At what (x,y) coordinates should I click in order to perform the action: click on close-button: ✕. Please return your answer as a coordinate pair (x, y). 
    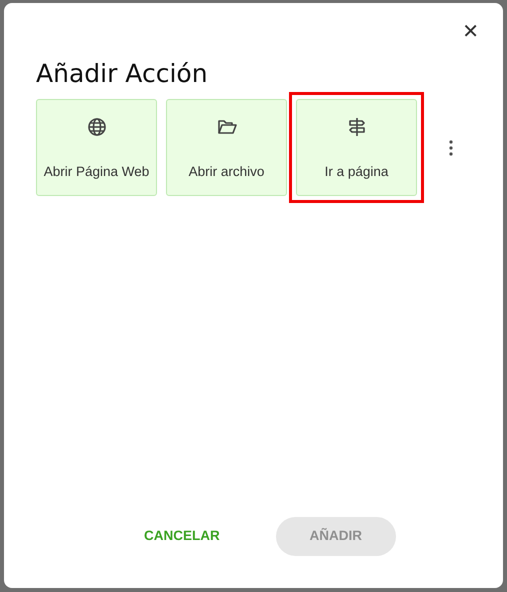
    Looking at the image, I should click on (470, 31).